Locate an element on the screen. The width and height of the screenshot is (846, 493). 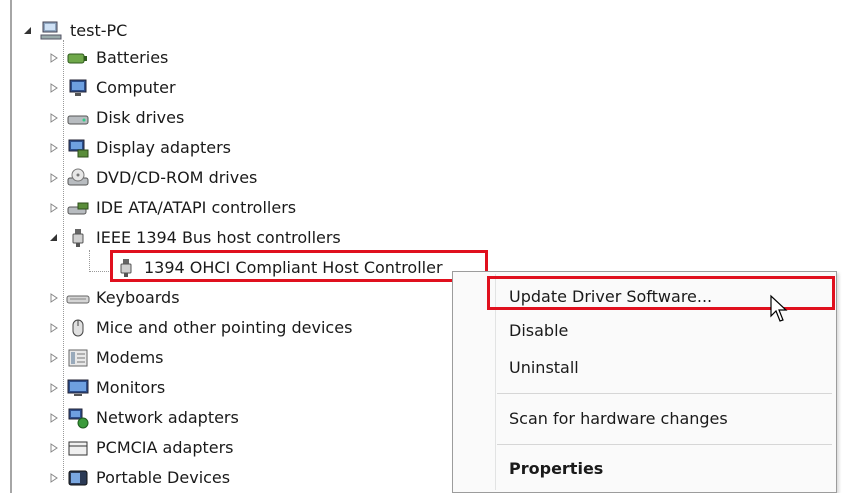
tree-item-network-adapters: Network adapters is located at coordinates (143, 418).